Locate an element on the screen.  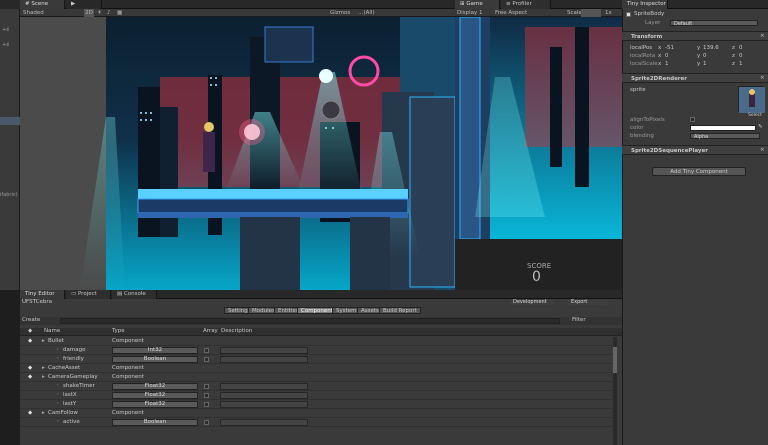
filter-dropdown: Filter is located at coordinates (579, 320).